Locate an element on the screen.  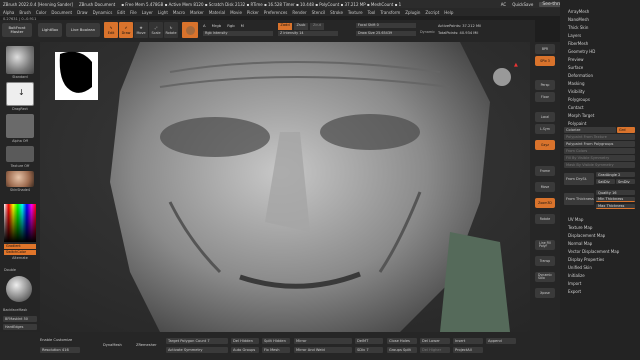
alpha-thumbnail is located at coordinates (20, 126).